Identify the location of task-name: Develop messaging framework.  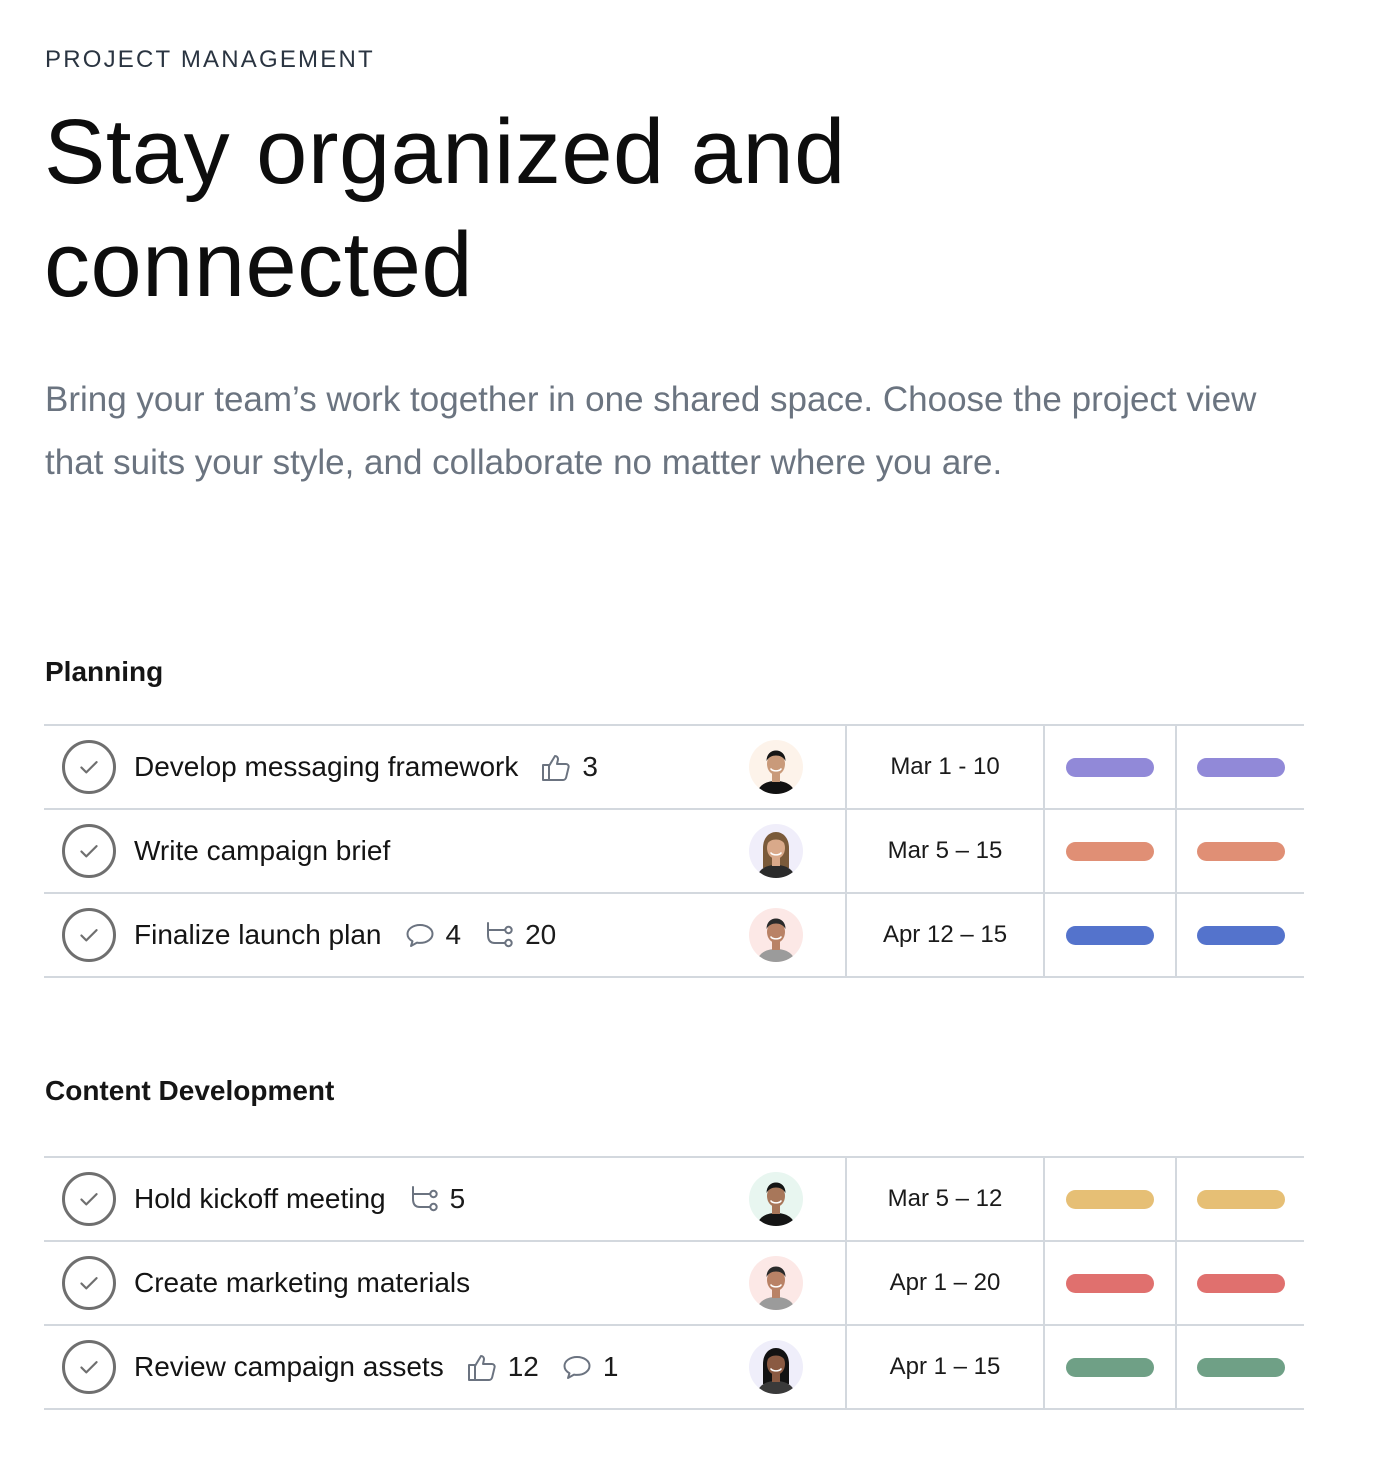
(326, 767).